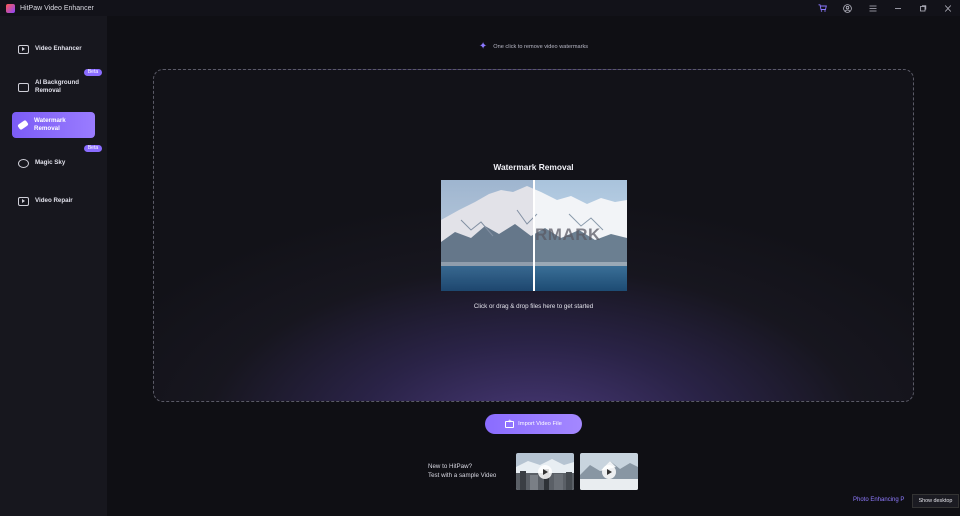 This screenshot has width=960, height=516. I want to click on title-bar: HitPaw Video Enhancer, so click(480, 8).